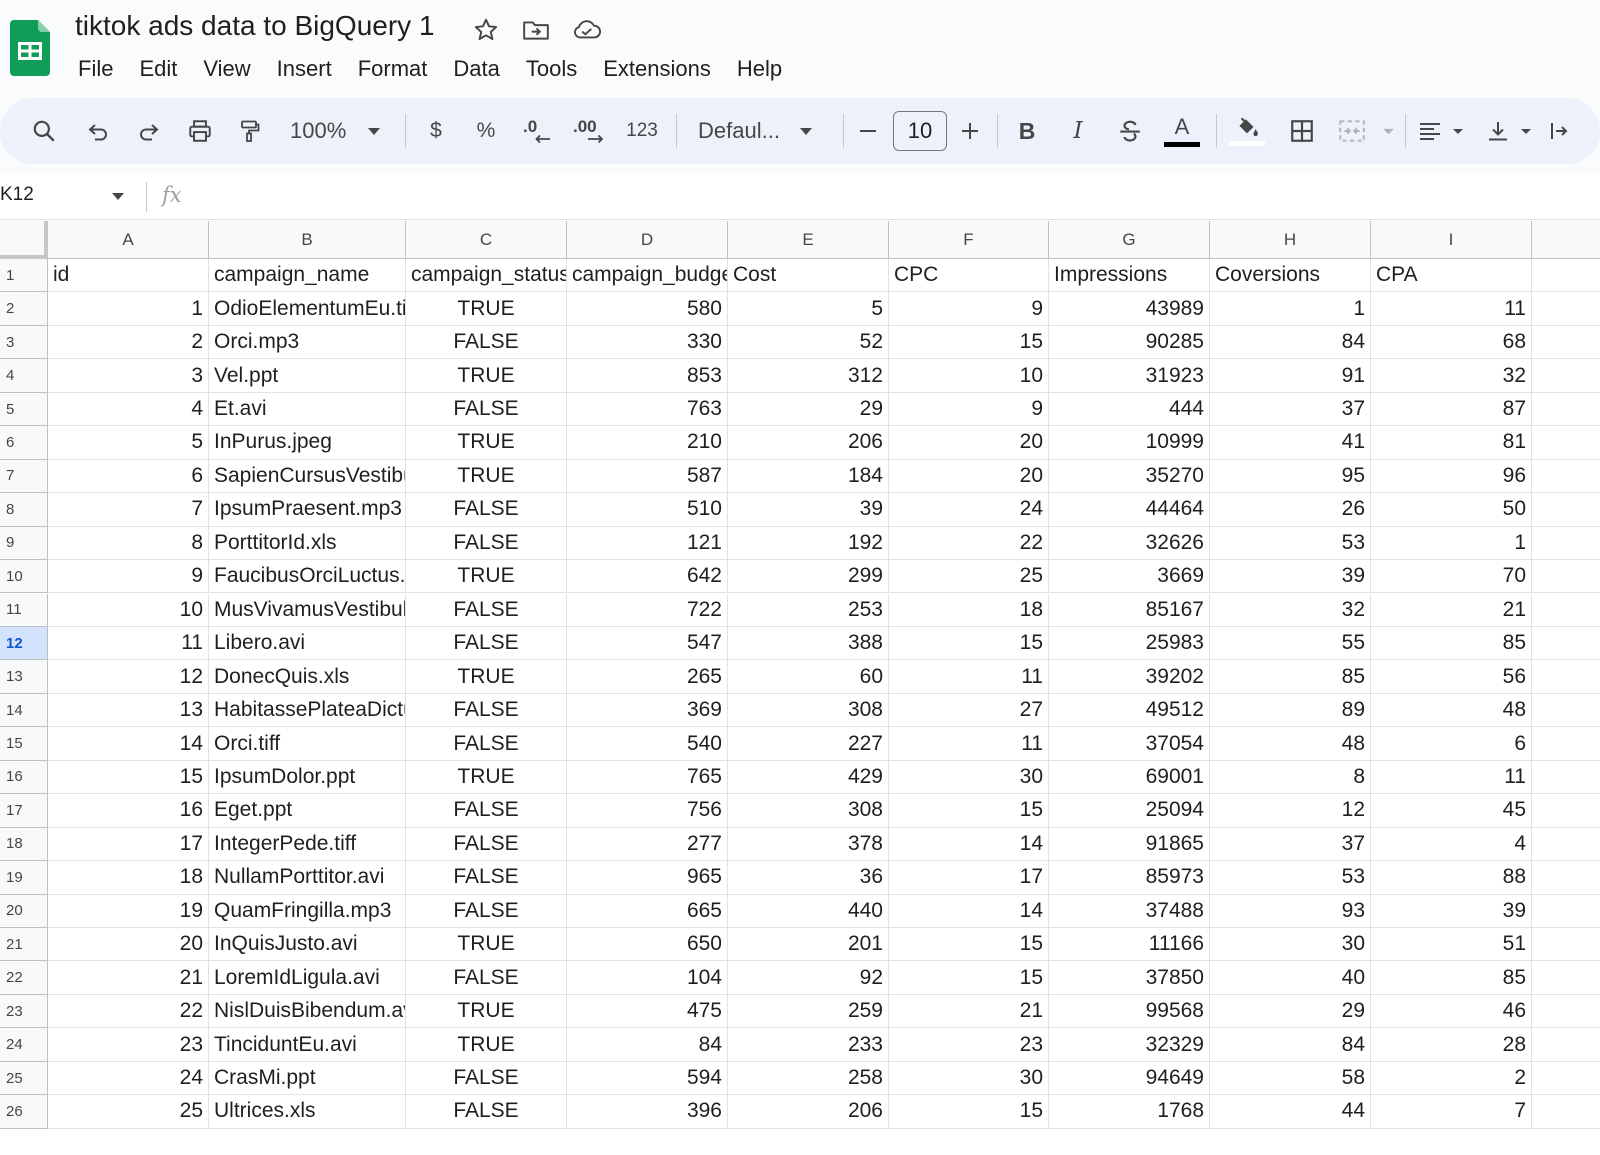  Describe the element at coordinates (647, 978) in the screenshot. I see `cell-campaign-budget: 104` at that location.